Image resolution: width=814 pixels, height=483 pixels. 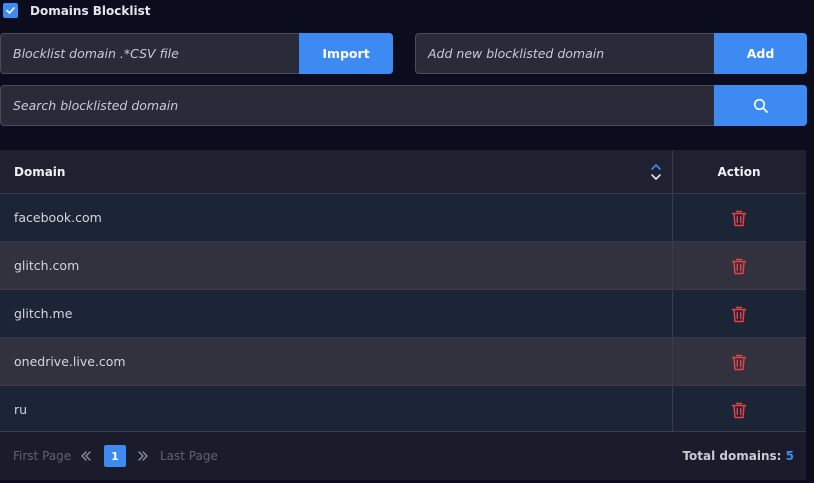 I want to click on double-chevron-left-icon, so click(x=86, y=456).